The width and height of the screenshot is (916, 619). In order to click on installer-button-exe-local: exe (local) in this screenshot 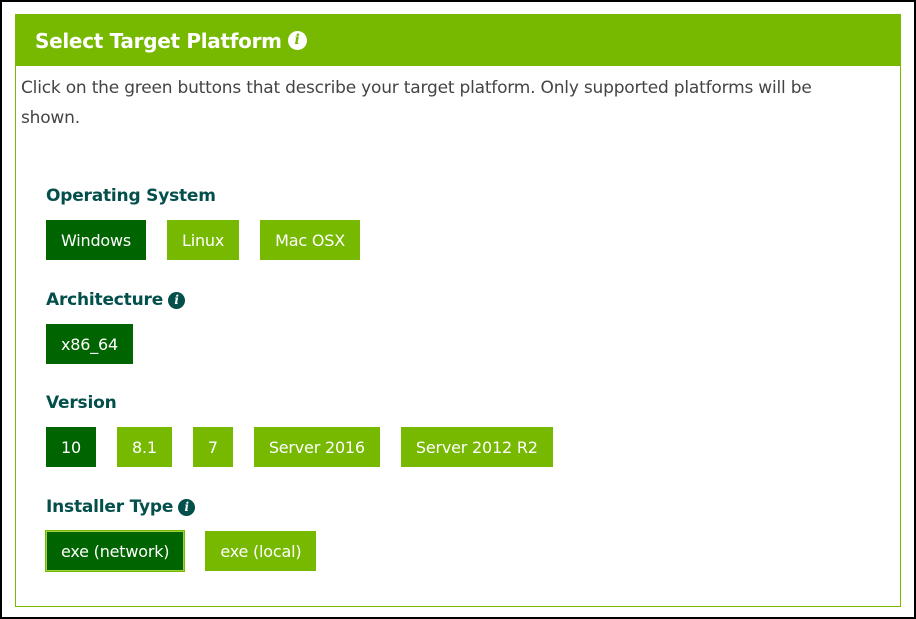, I will do `click(261, 551)`.